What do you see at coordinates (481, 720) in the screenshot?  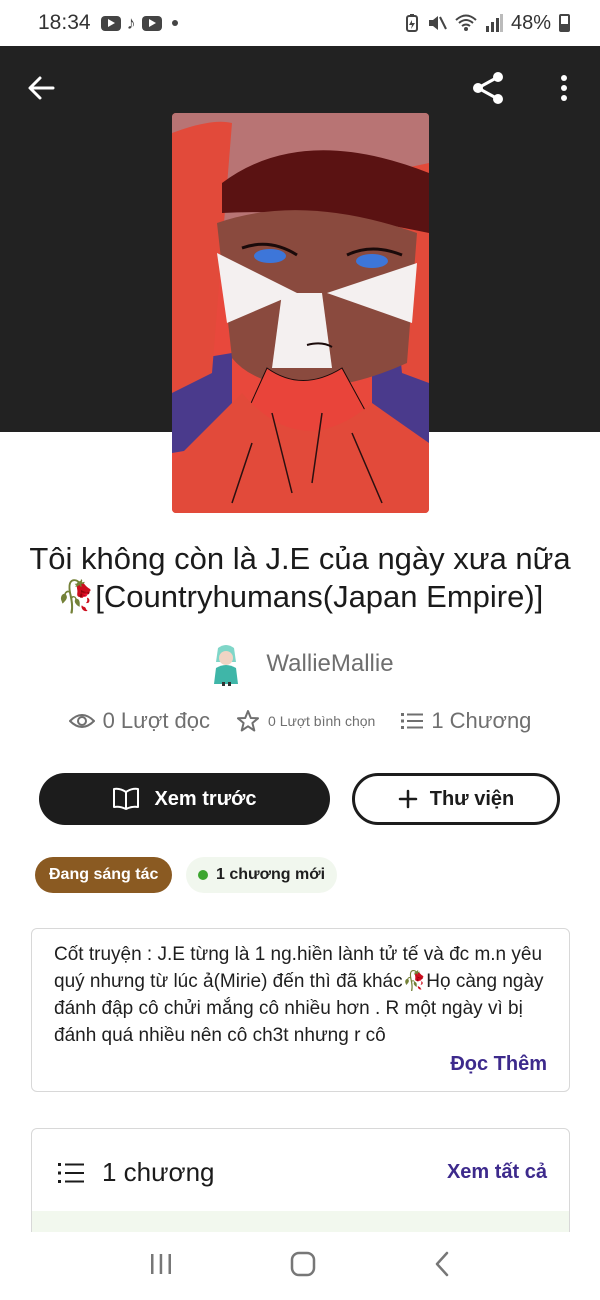 I see `parts-count: 1 Chương` at bounding box center [481, 720].